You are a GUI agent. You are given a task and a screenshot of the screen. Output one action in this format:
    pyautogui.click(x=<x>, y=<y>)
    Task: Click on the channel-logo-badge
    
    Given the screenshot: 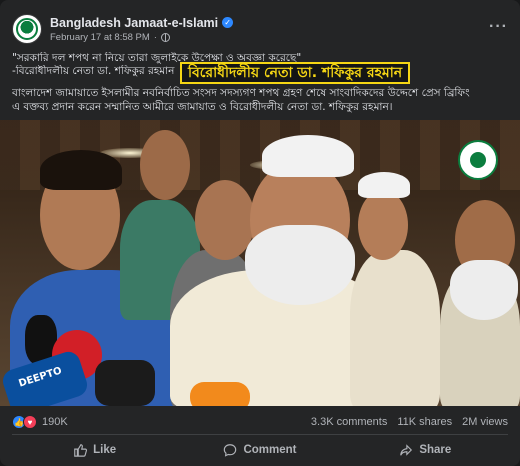 What is the action you would take?
    pyautogui.click(x=478, y=160)
    